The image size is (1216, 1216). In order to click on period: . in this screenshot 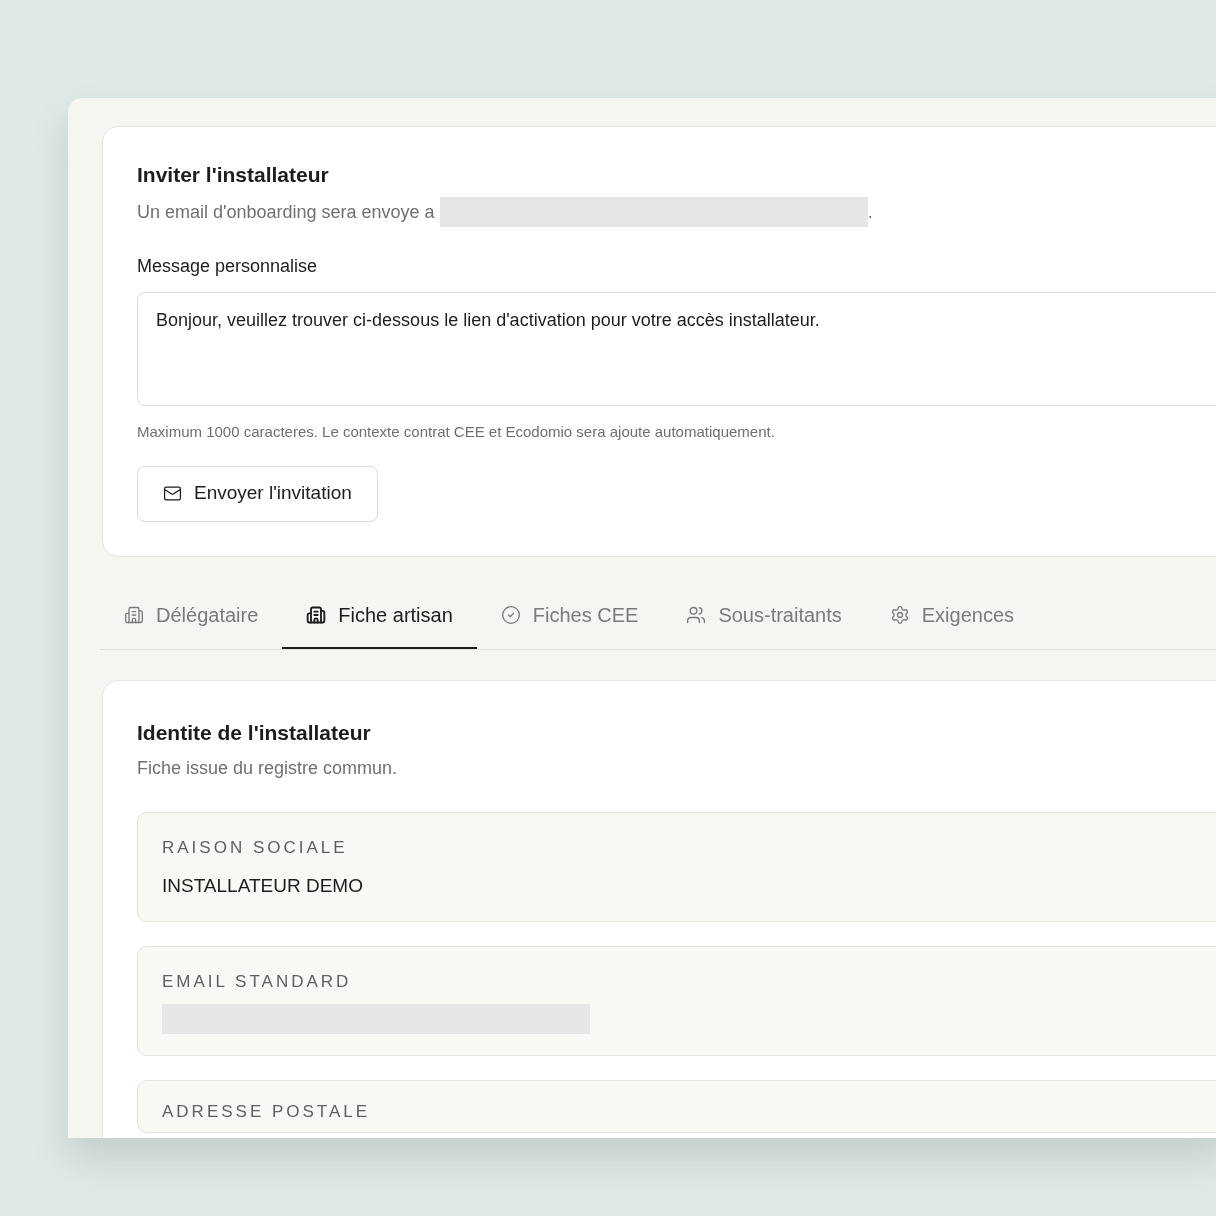, I will do `click(870, 212)`.